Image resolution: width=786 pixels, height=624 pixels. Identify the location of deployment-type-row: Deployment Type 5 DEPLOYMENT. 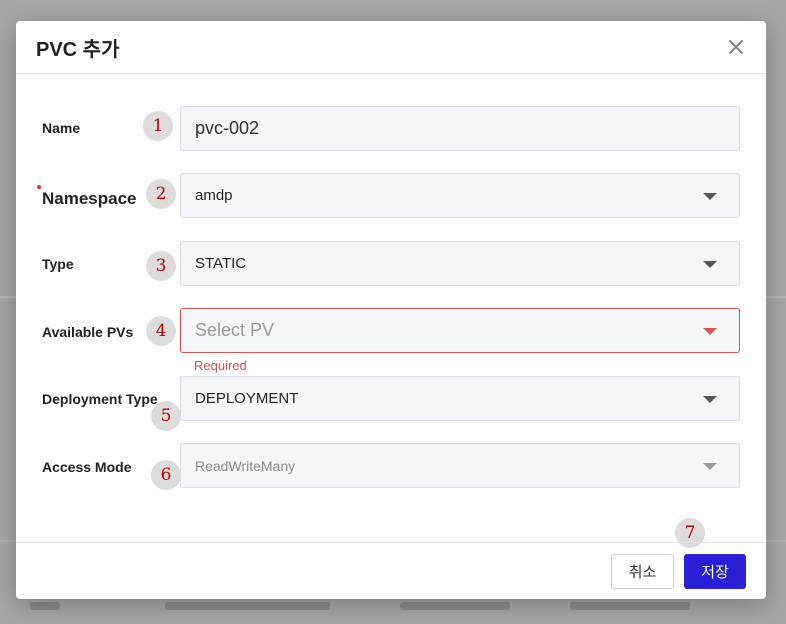
(391, 403).